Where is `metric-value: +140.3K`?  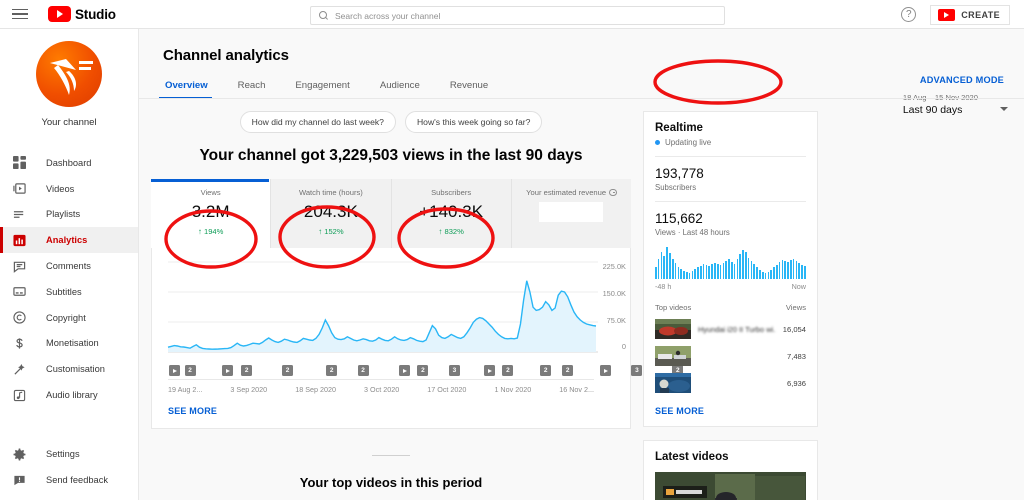
metric-value: +140.3K is located at coordinates (451, 211).